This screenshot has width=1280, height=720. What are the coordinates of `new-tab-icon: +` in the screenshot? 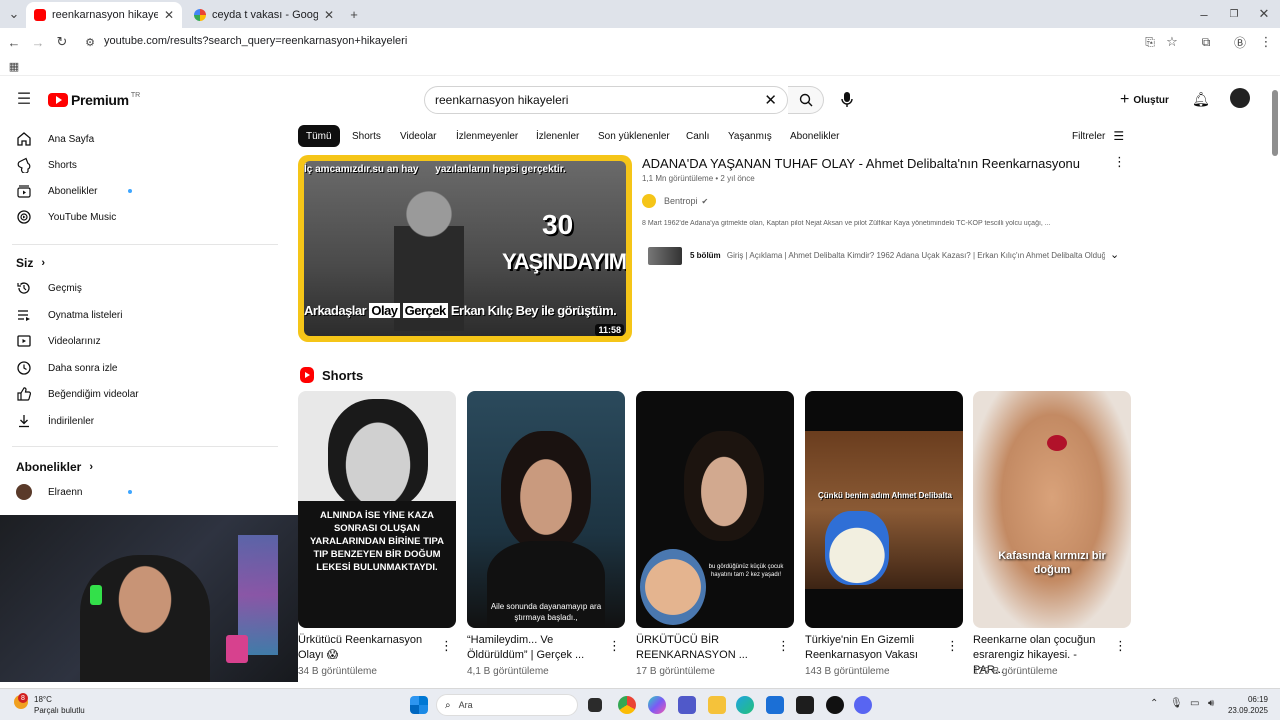 It's located at (354, 14).